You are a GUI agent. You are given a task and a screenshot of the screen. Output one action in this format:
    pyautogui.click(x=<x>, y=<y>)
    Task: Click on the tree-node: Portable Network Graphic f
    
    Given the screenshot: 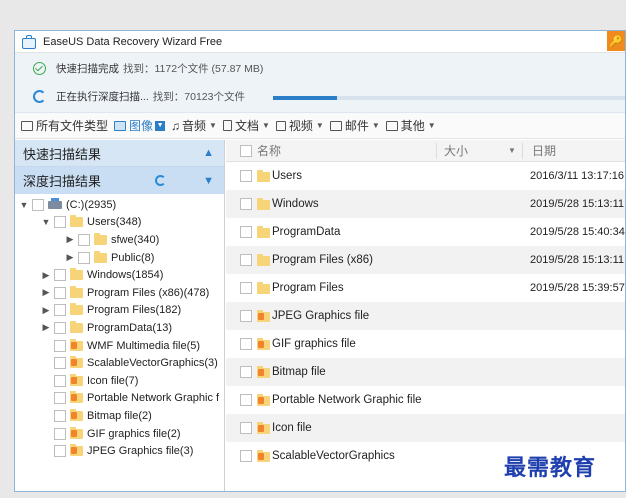 What is the action you would take?
    pyautogui.click(x=119, y=399)
    